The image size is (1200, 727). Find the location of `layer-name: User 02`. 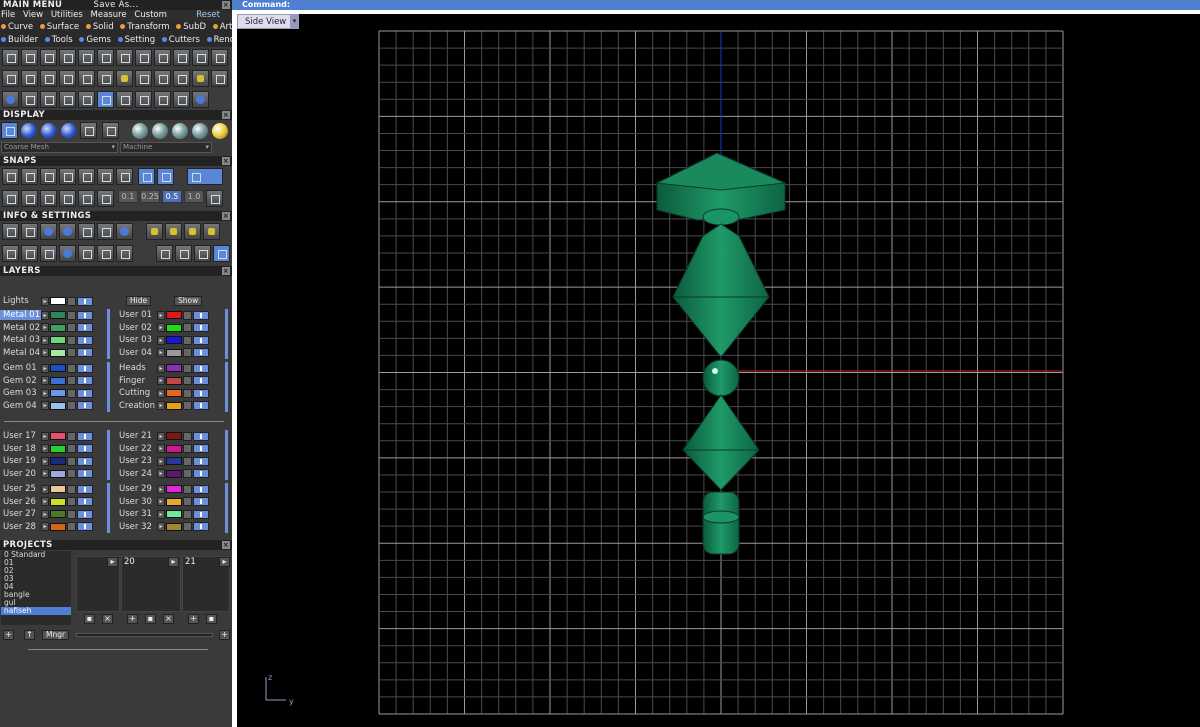

layer-name: User 02 is located at coordinates (136, 328).